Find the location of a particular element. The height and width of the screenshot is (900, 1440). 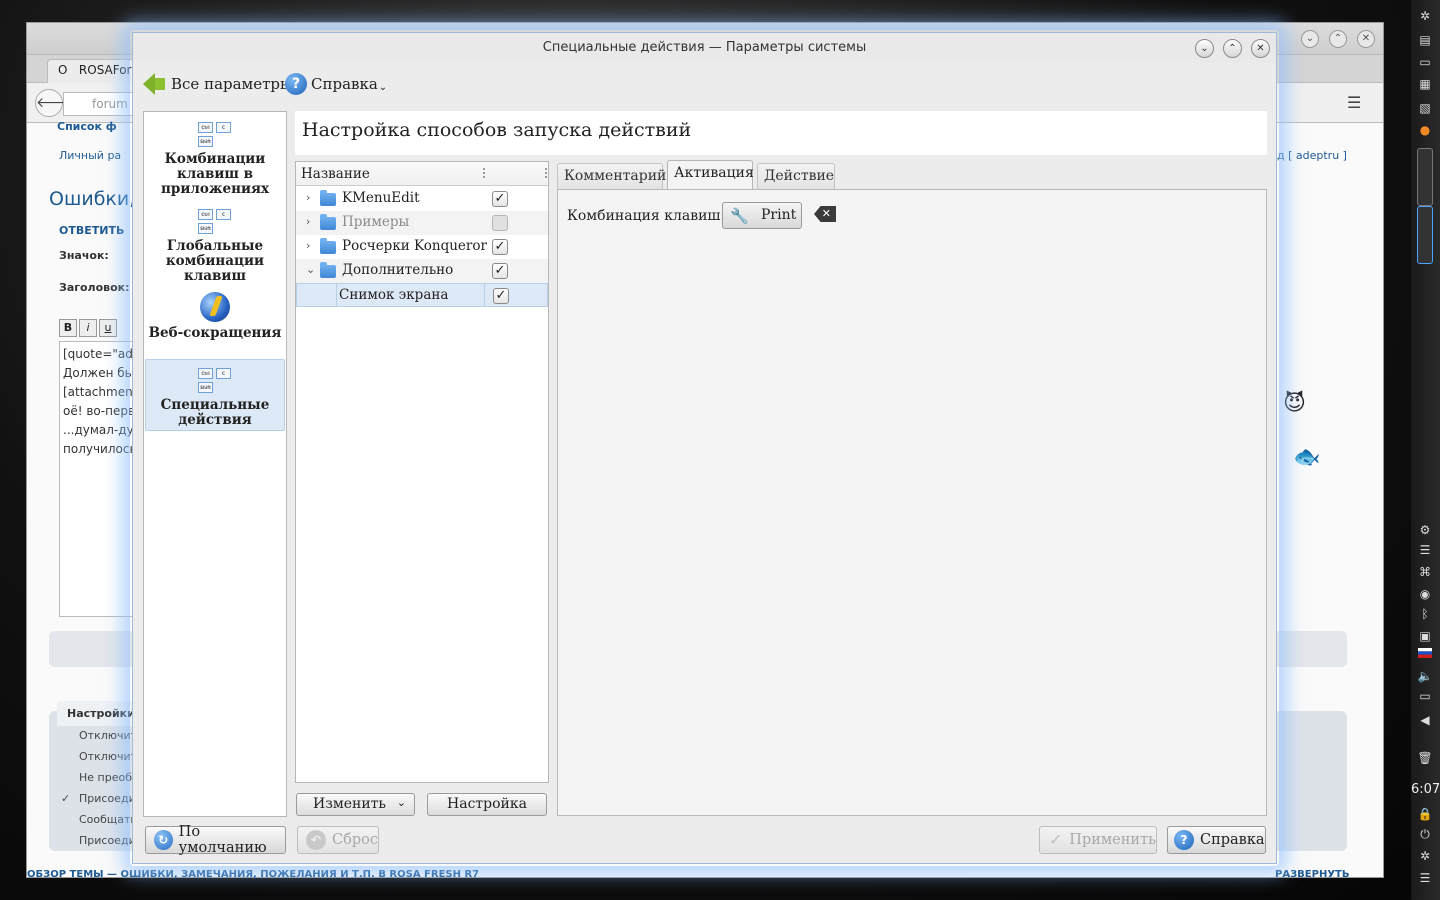

all-settings-button: Все параметры is located at coordinates (217, 84).